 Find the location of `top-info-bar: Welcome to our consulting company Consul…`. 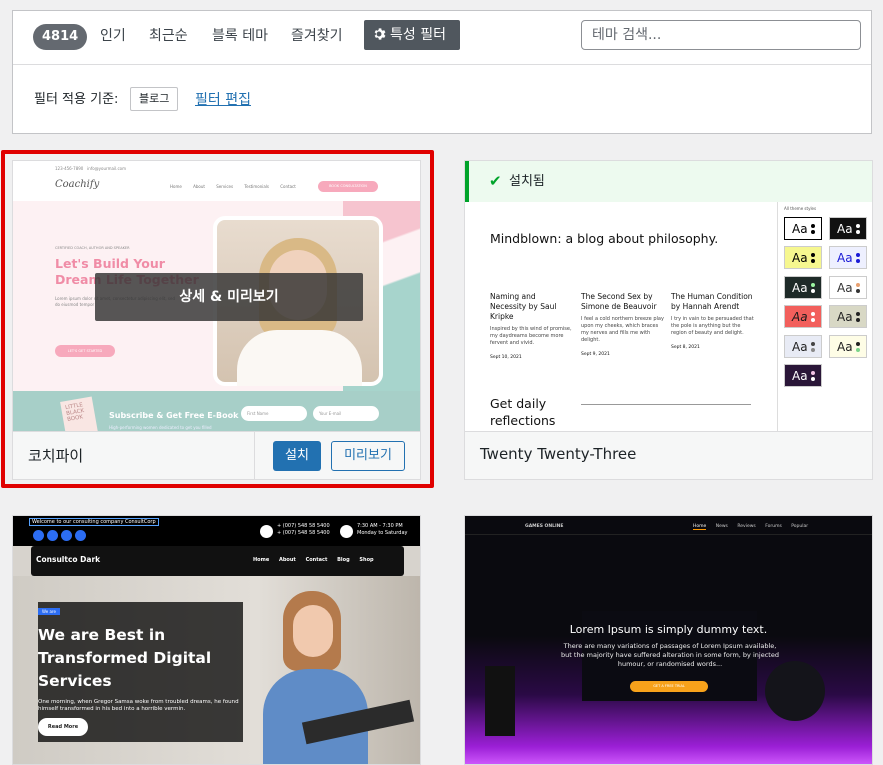

top-info-bar: Welcome to our consulting company Consul… is located at coordinates (216, 531).